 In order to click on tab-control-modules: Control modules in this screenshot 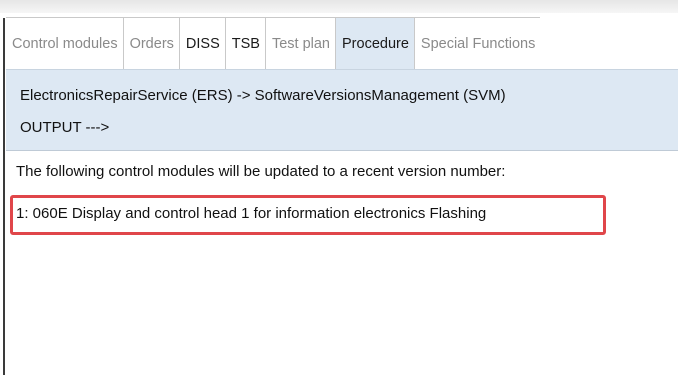, I will do `click(64, 43)`.